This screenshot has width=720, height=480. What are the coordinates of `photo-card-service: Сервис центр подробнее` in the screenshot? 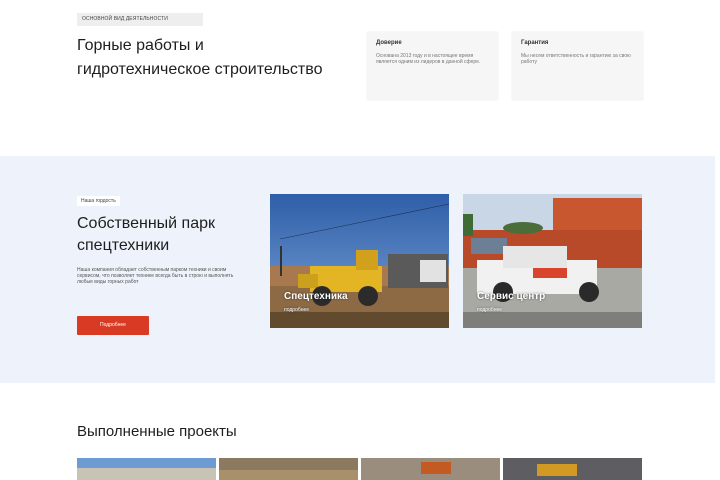 It's located at (552, 261).